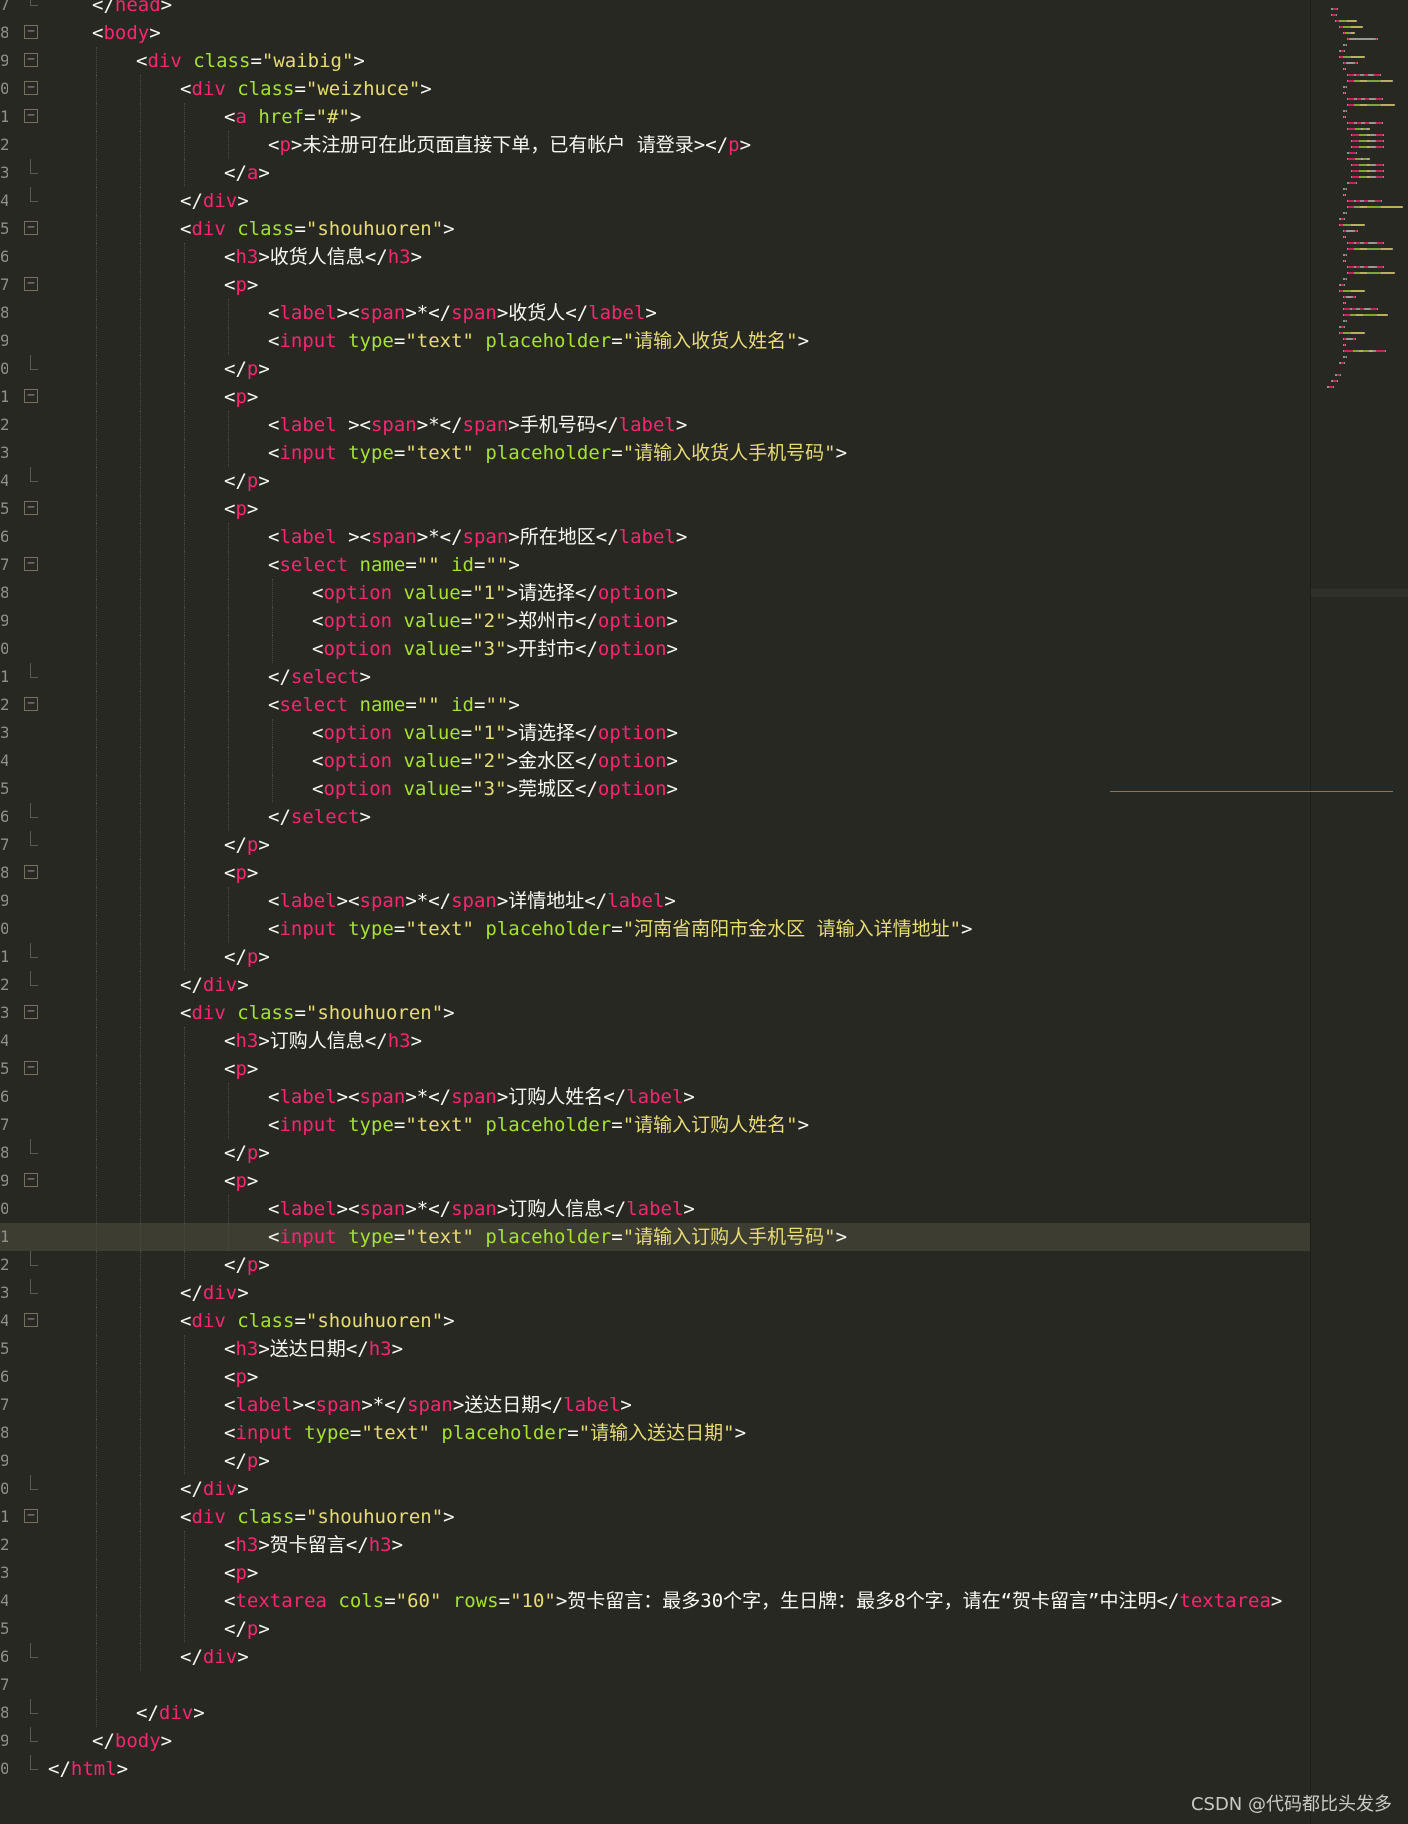 Image resolution: width=1408 pixels, height=1824 pixels. I want to click on code-line: 0 <option value="3">开封市</option>, so click(655, 649).